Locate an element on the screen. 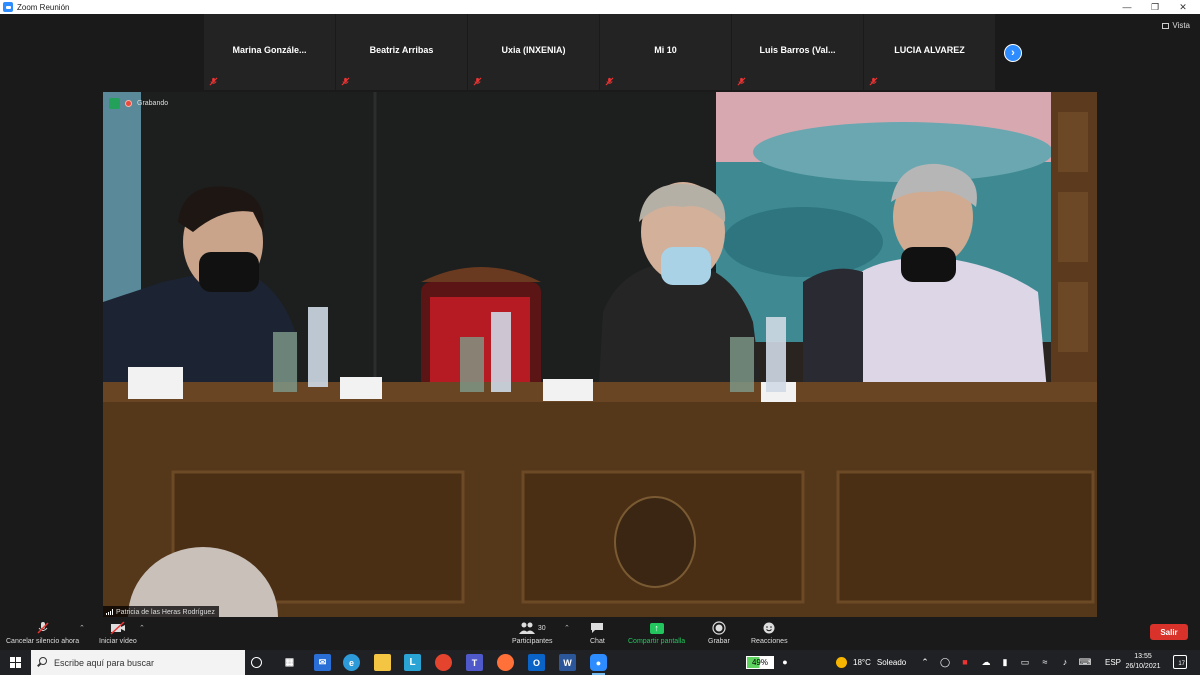 The image size is (1200, 675). battery-indicator: 49% is located at coordinates (760, 662).